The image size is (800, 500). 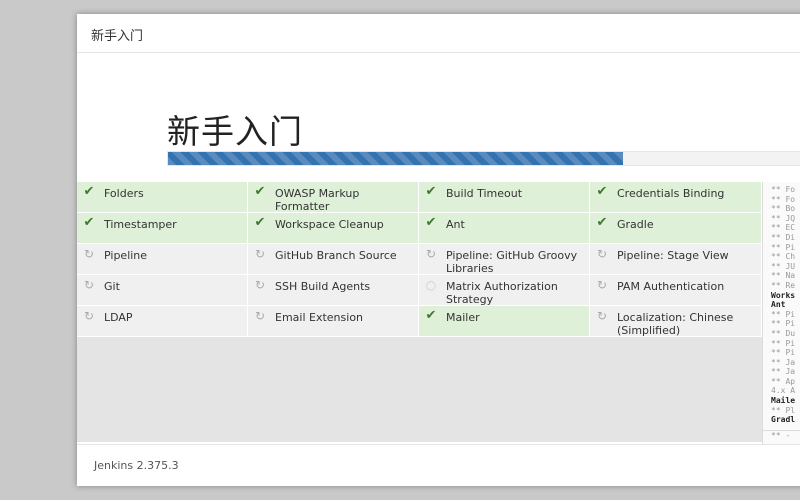 What do you see at coordinates (329, 224) in the screenshot?
I see `plugin-label: Workspace Cleanup` at bounding box center [329, 224].